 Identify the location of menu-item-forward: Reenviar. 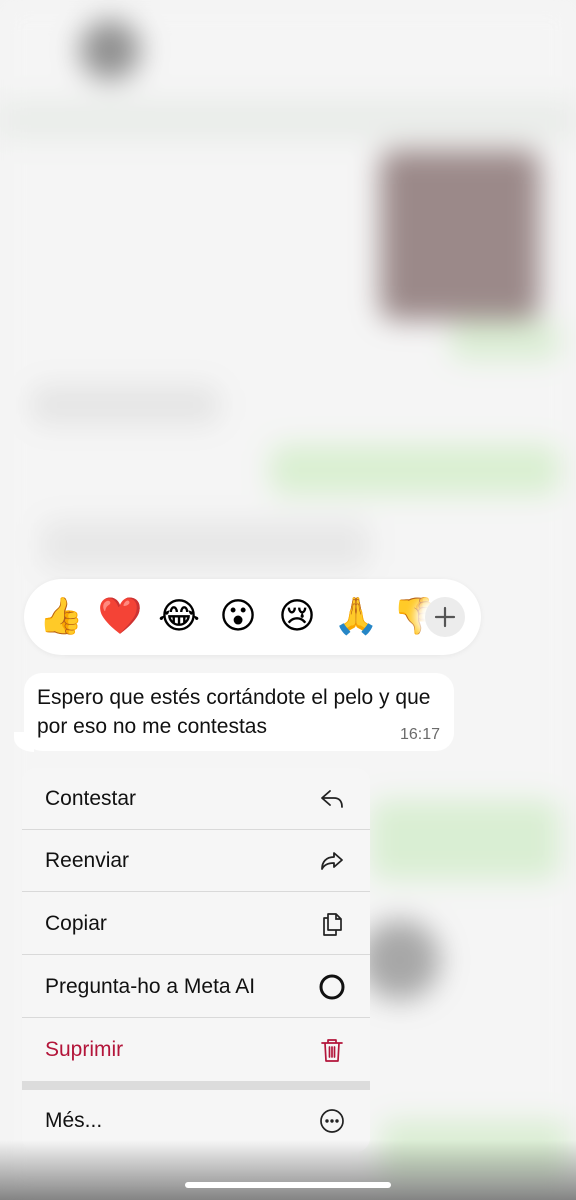
(196, 861).